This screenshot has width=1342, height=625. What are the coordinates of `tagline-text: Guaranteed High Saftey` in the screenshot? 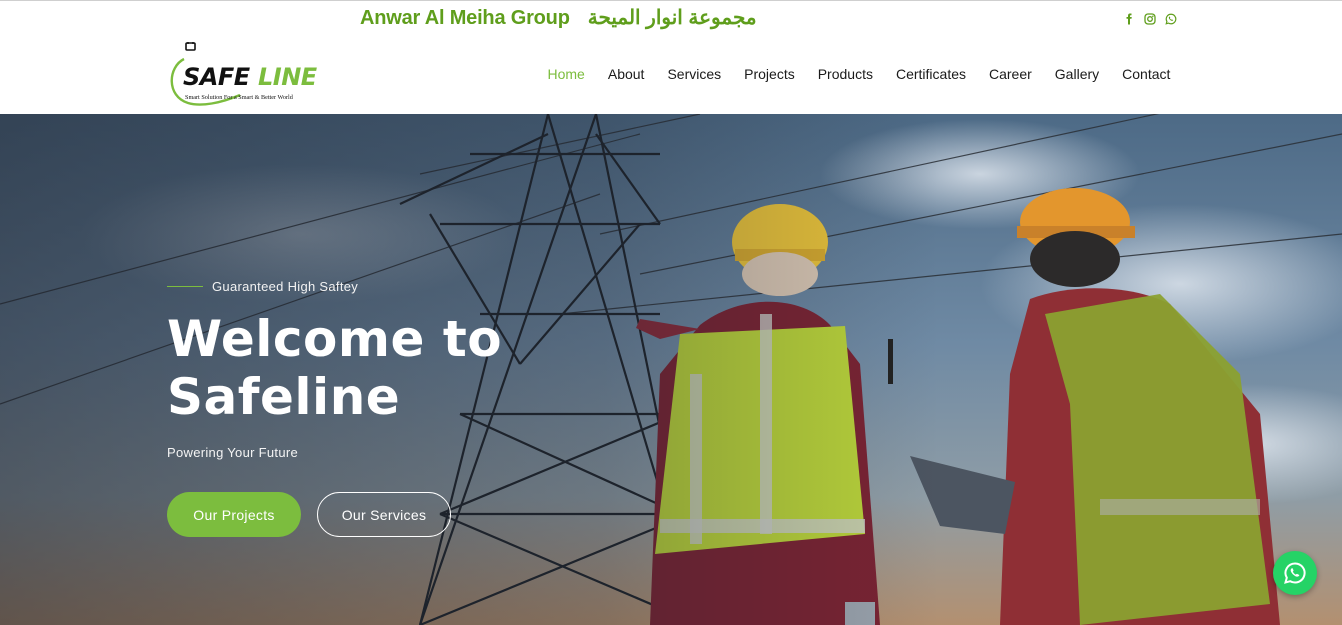 It's located at (285, 286).